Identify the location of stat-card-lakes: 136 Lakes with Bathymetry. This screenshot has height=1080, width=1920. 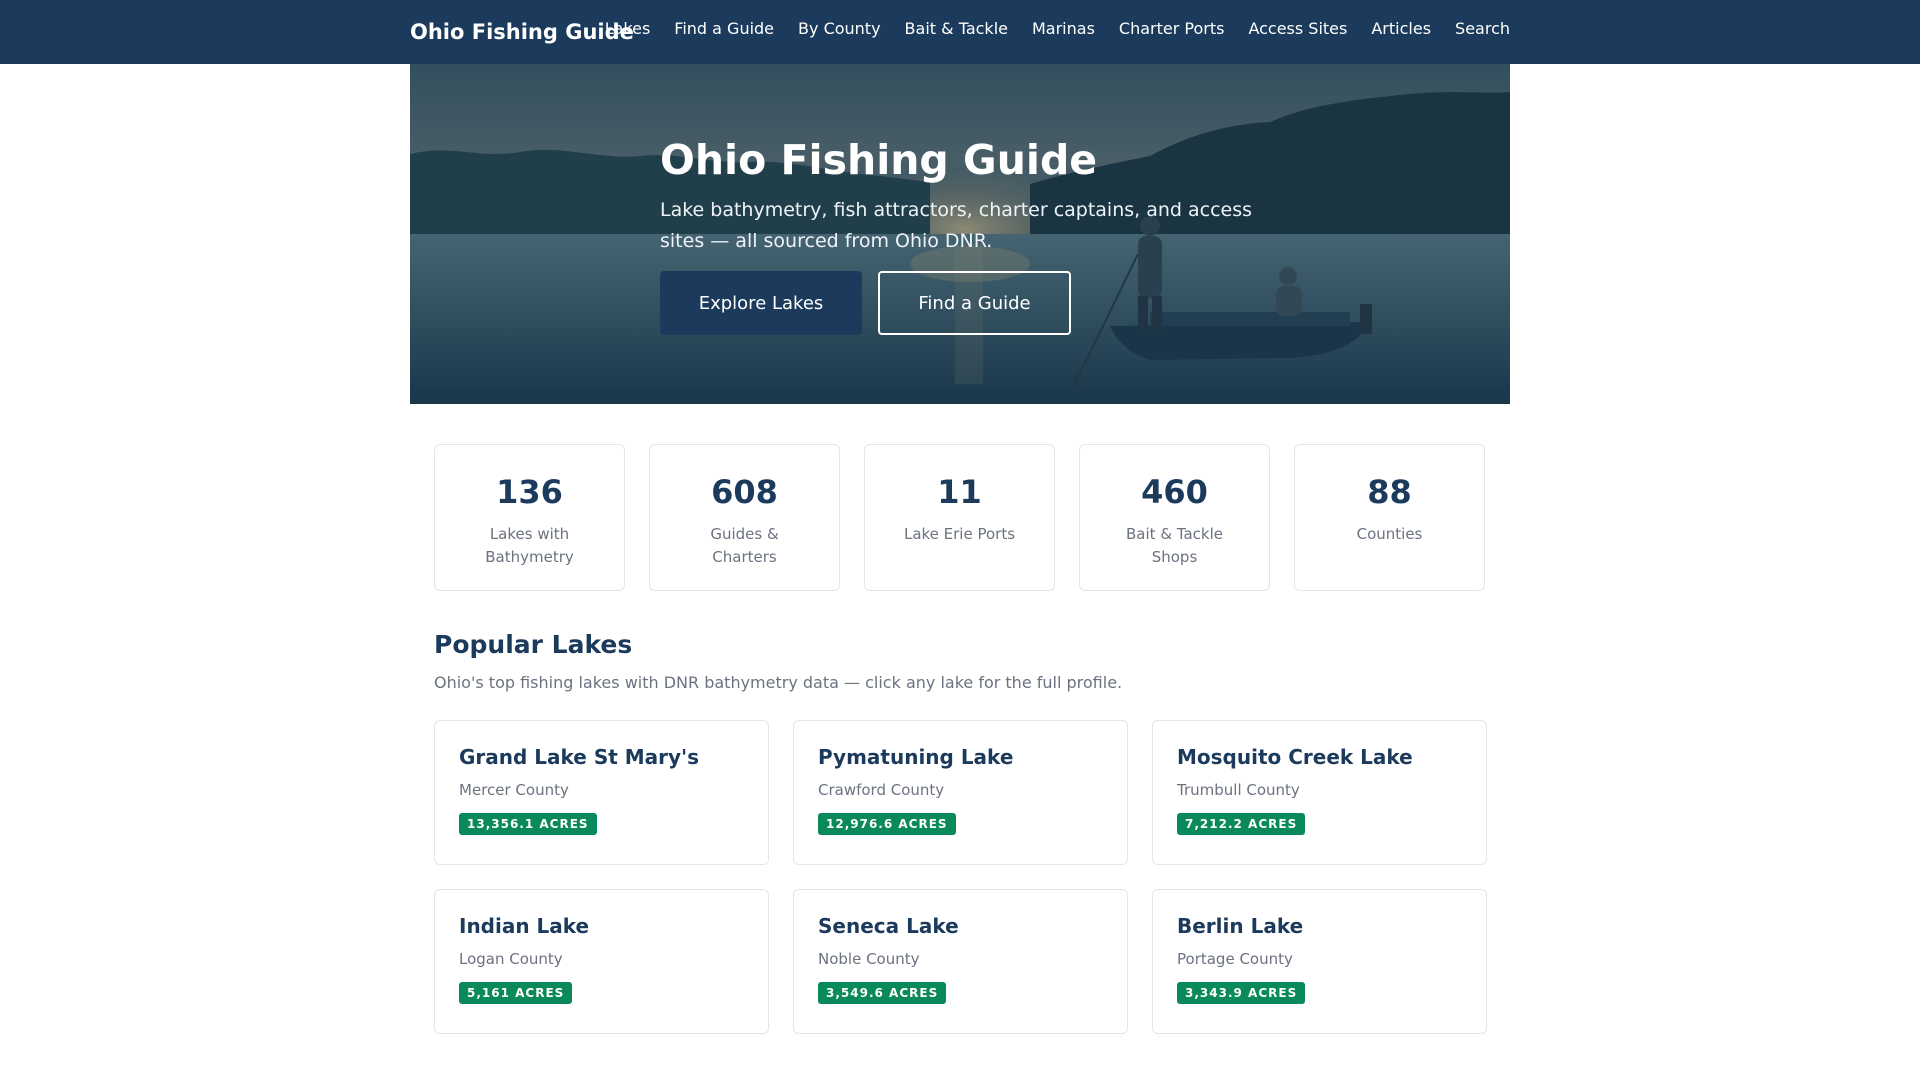
(529, 517).